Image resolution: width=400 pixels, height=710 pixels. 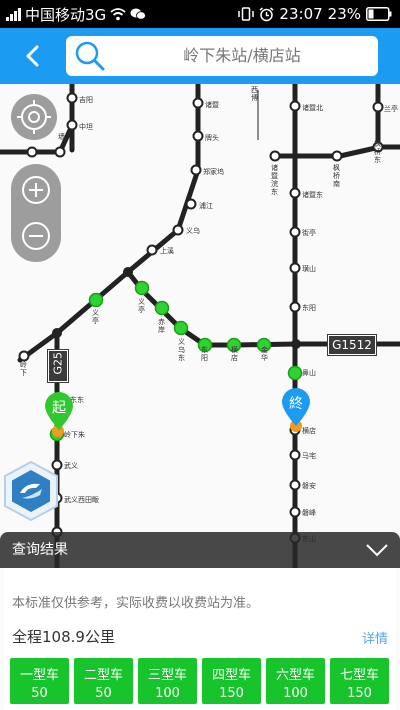 What do you see at coordinates (200, 14) in the screenshot?
I see `status-bar: 中国移动3G 23:07 23%` at bounding box center [200, 14].